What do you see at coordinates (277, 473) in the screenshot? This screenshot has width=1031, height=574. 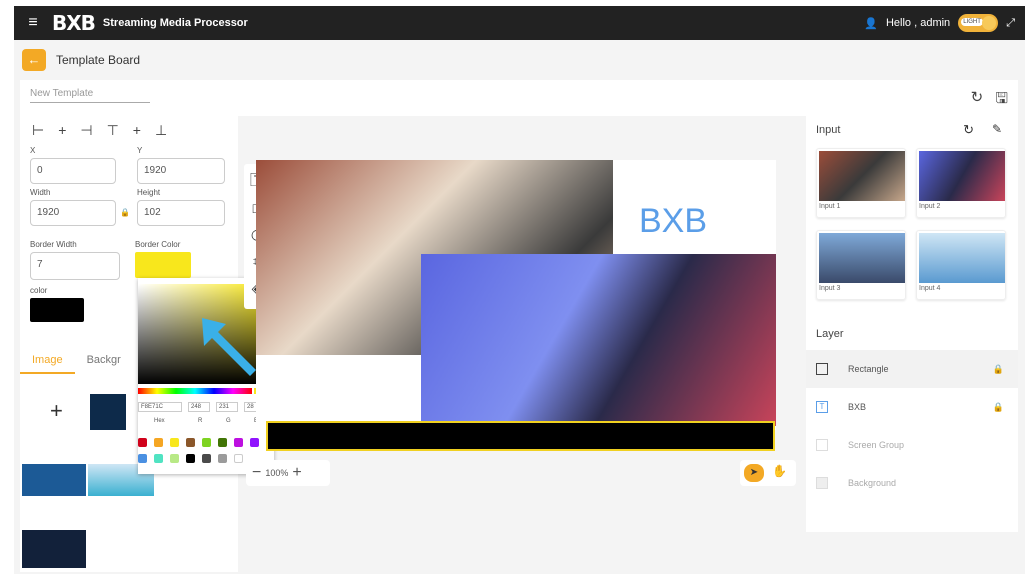 I see `zoom-level: 100%` at bounding box center [277, 473].